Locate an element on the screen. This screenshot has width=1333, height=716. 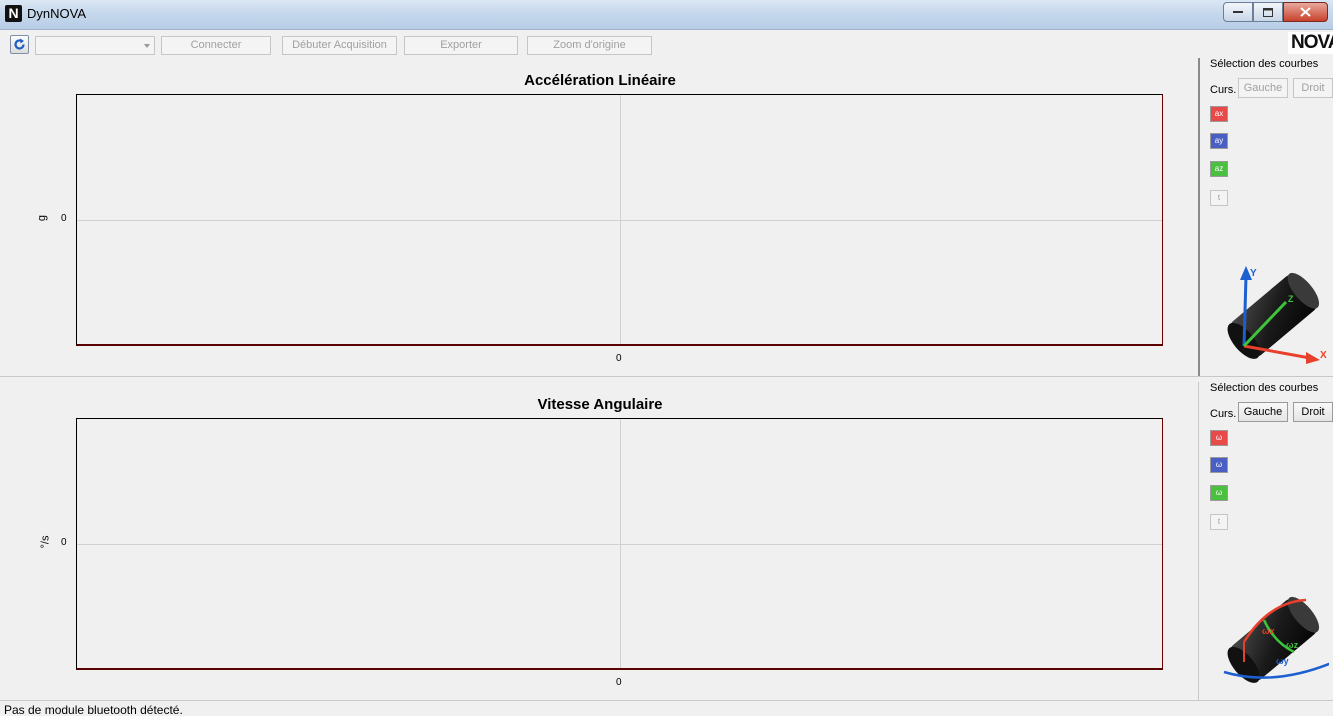
y-axis-label: g is located at coordinates (42, 218).